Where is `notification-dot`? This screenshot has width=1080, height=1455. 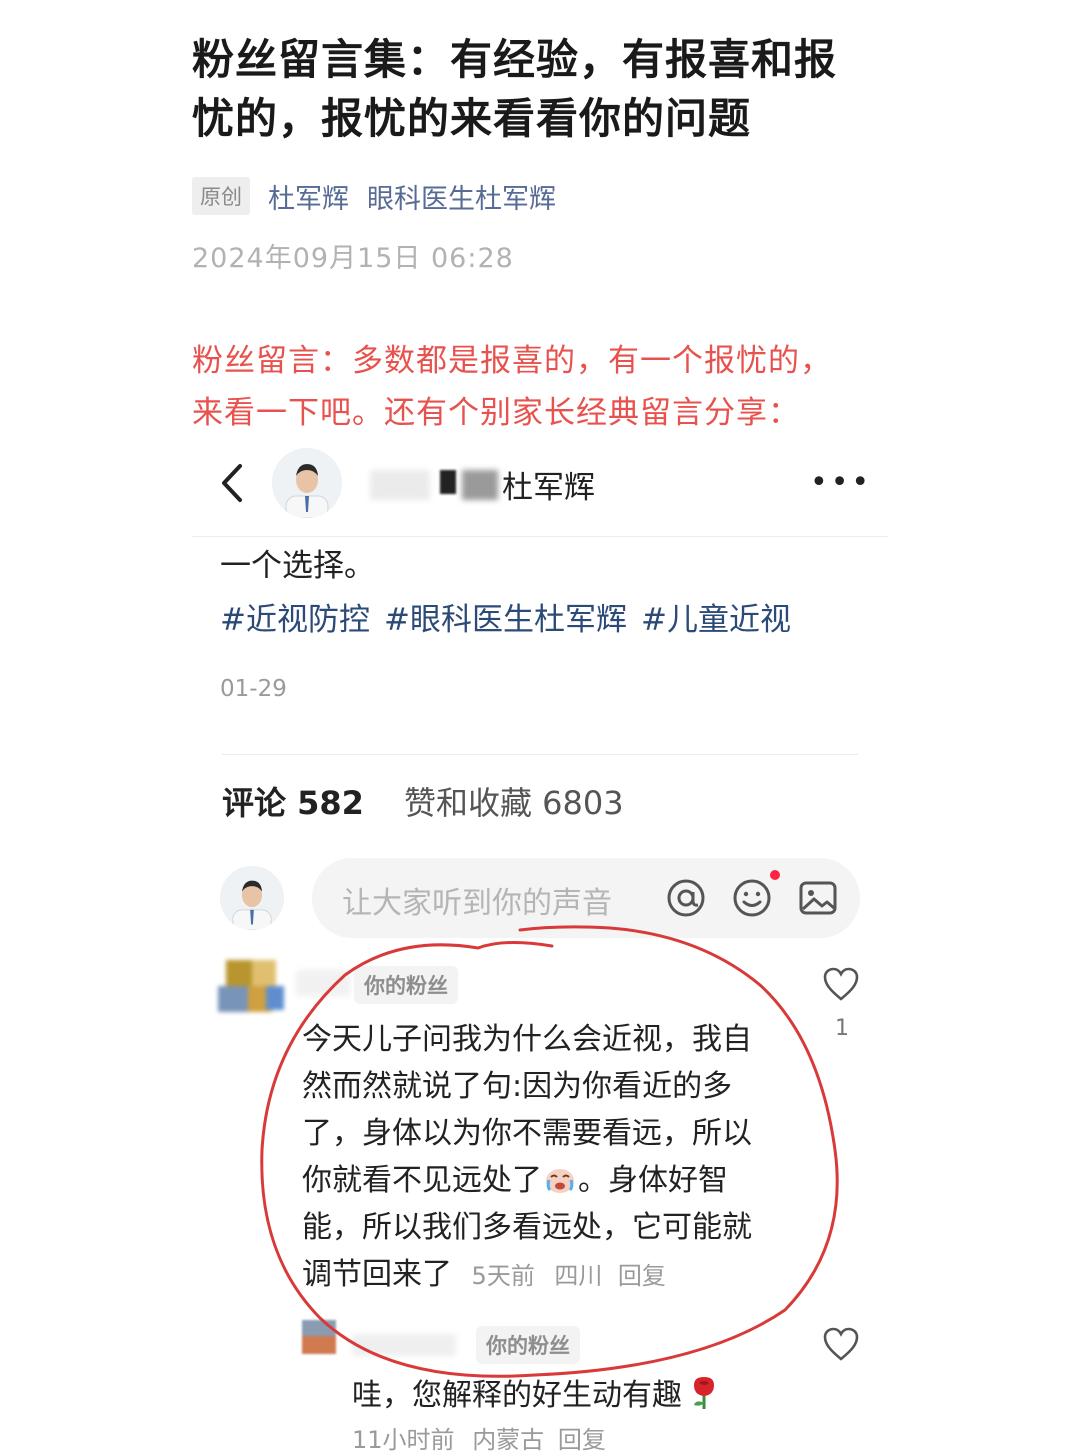
notification-dot is located at coordinates (775, 875).